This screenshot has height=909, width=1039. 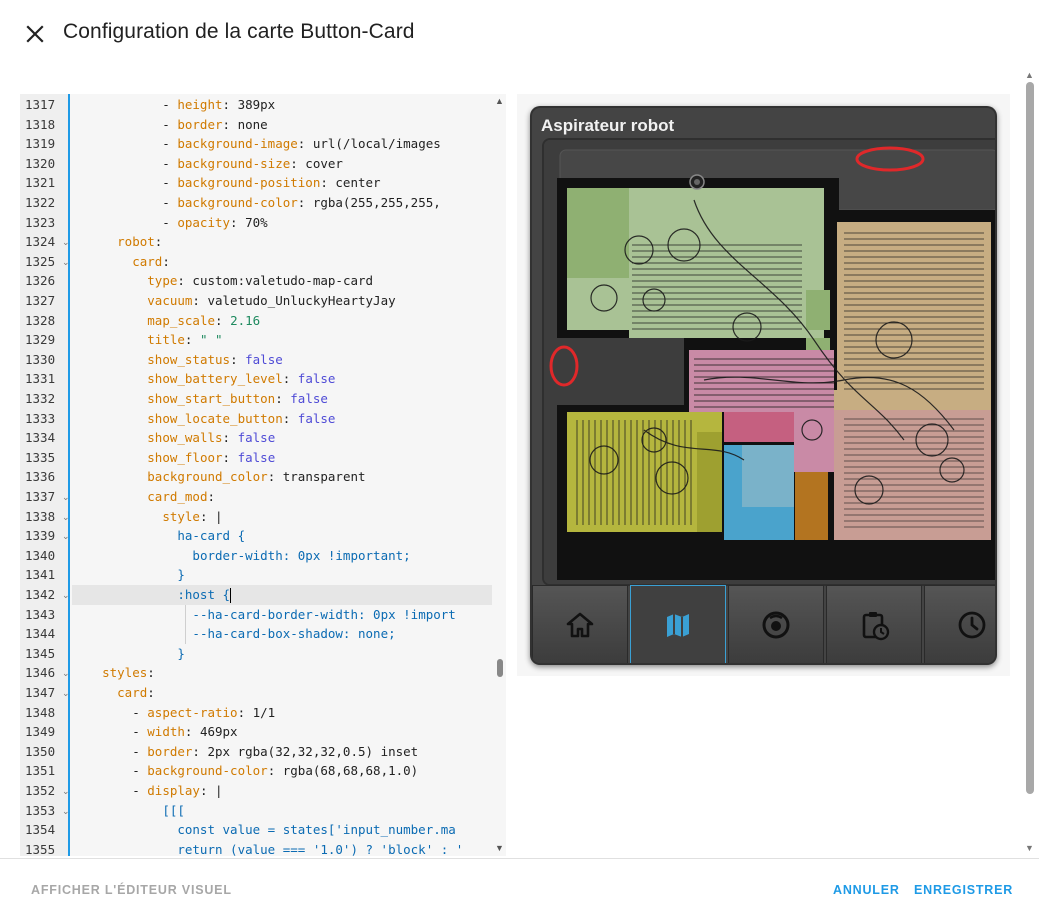 I want to click on code-line: show_start_button: false, so click(x=237, y=398).